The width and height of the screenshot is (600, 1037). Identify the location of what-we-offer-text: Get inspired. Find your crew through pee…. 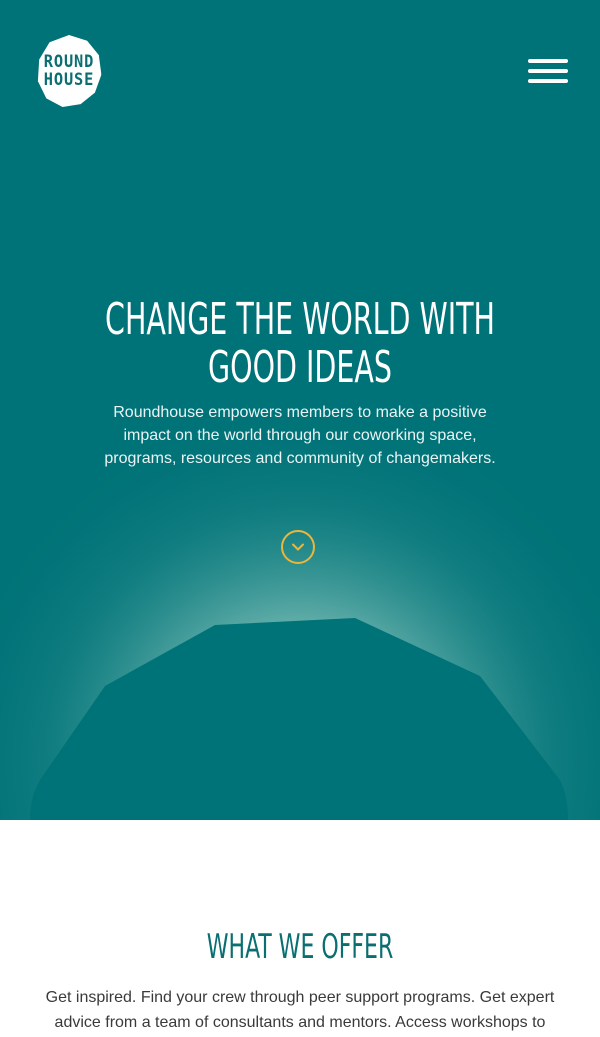
(300, 1010).